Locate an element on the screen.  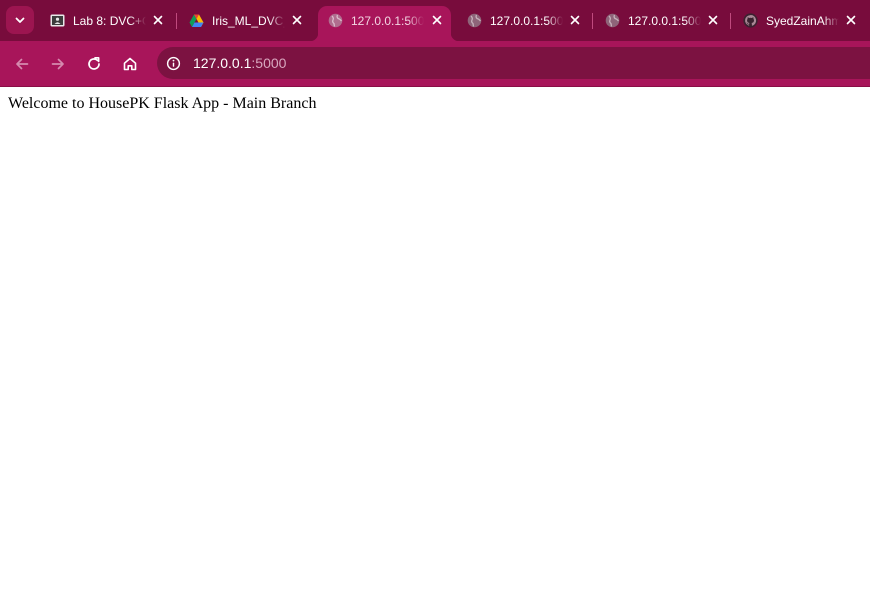
info-icon is located at coordinates (173, 63).